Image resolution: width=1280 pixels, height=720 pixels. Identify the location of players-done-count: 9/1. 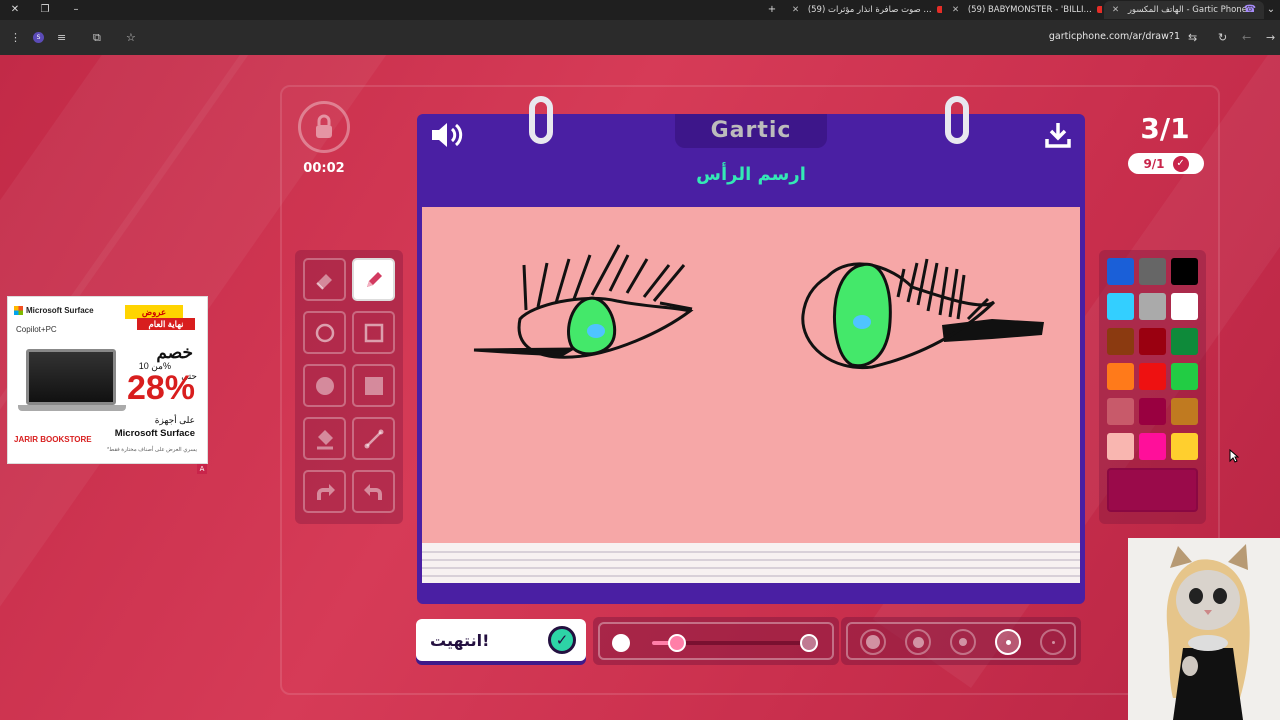
(1154, 163).